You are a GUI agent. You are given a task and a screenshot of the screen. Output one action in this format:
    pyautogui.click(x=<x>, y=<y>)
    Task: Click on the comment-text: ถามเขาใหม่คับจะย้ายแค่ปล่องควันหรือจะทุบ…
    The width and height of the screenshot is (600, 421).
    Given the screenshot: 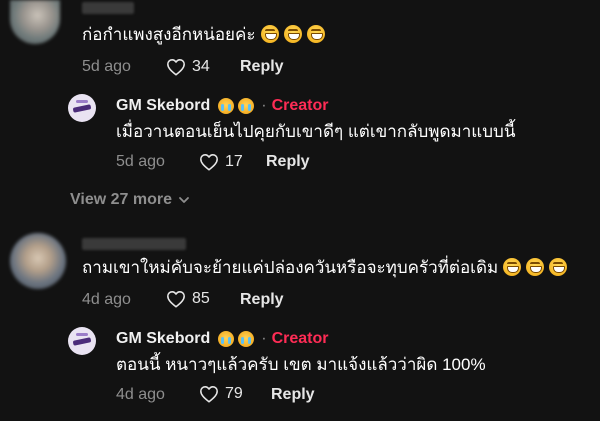 What is the action you would take?
    pyautogui.click(x=290, y=267)
    